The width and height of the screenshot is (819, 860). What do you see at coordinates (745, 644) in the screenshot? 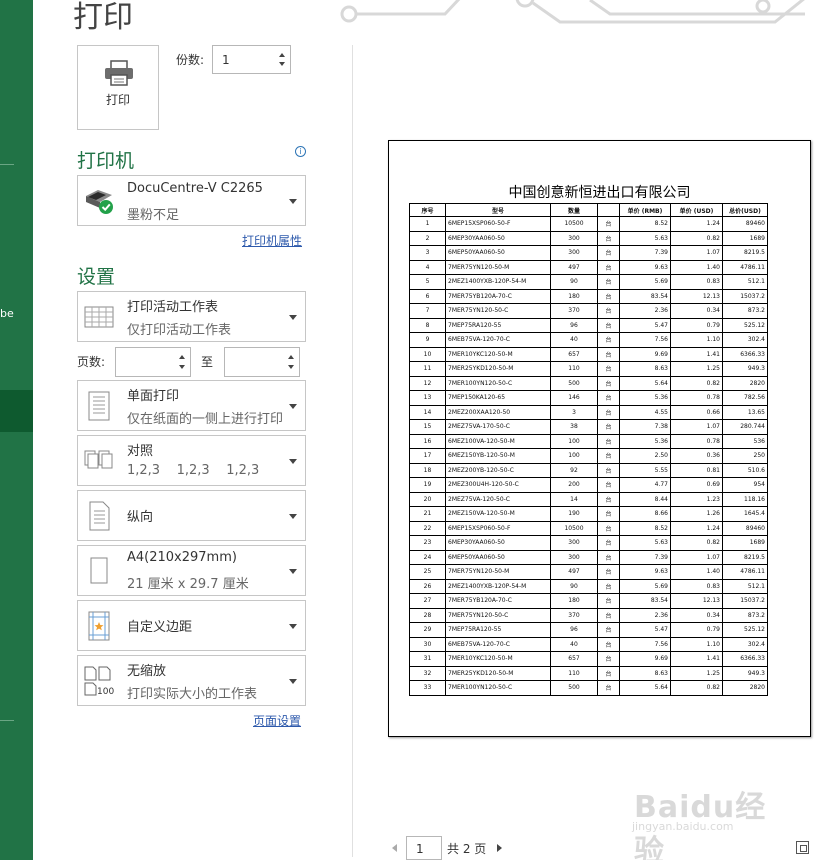
I see `preview-cell: 302.4` at bounding box center [745, 644].